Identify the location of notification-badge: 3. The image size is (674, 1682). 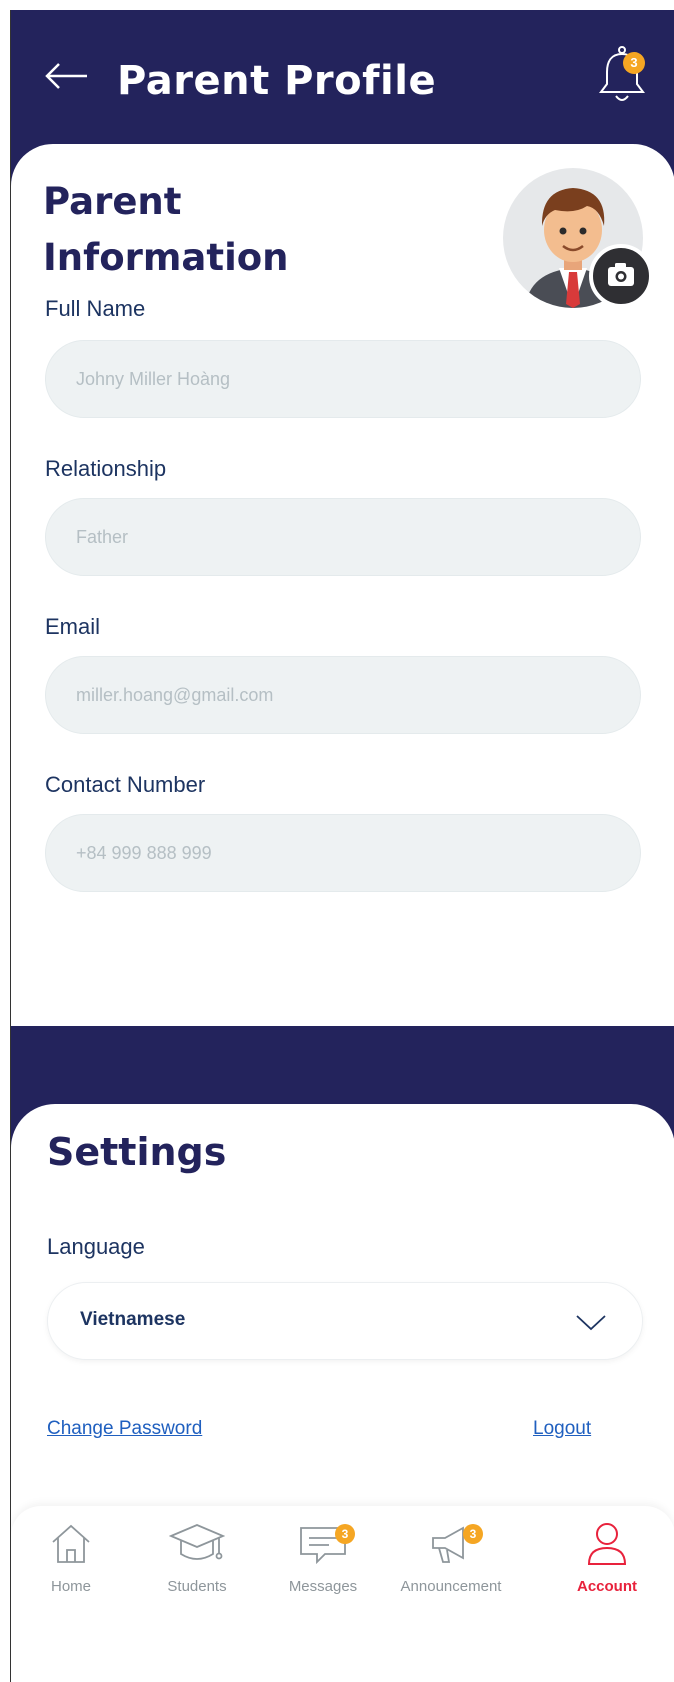
(634, 63).